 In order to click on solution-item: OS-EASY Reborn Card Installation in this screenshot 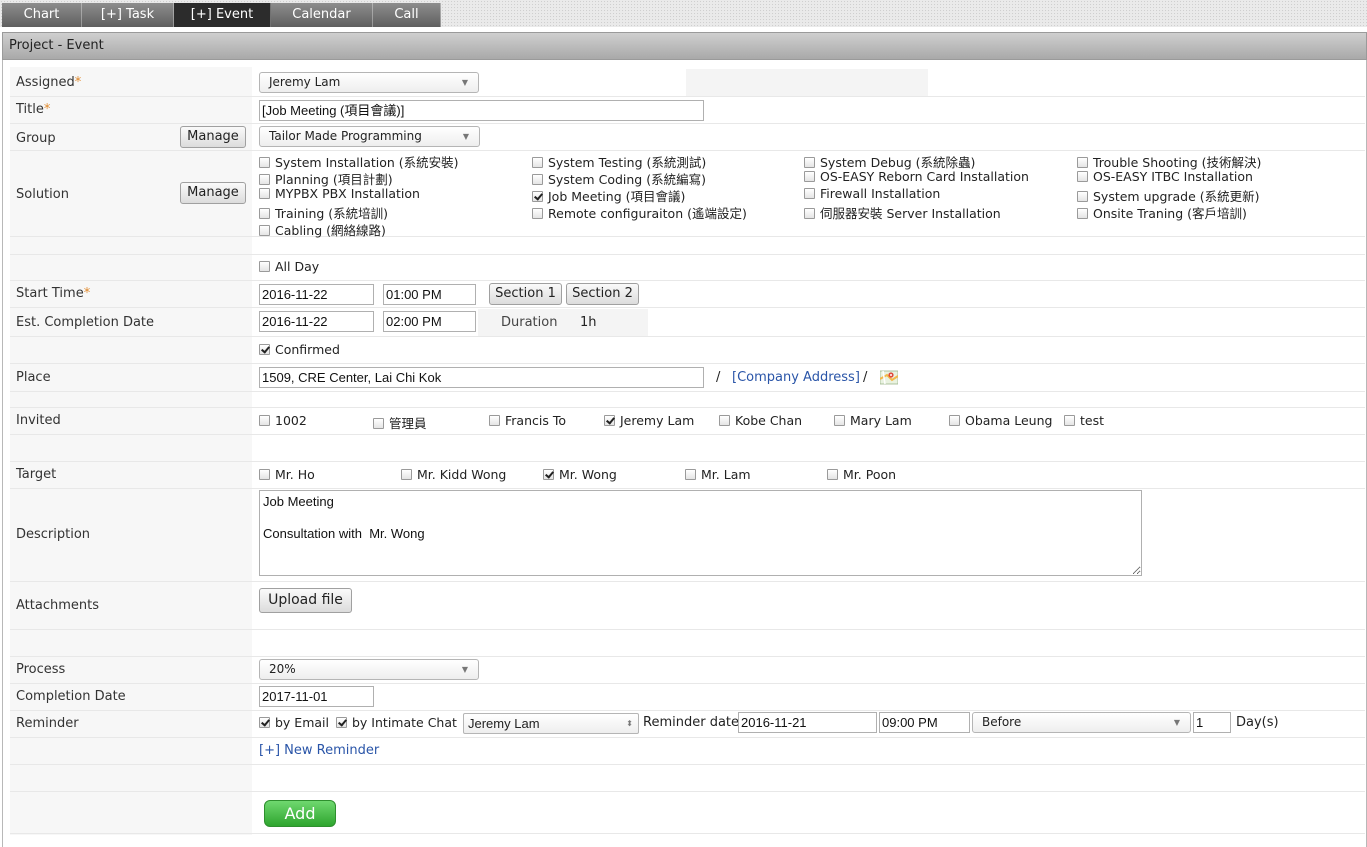, I will do `click(916, 176)`.